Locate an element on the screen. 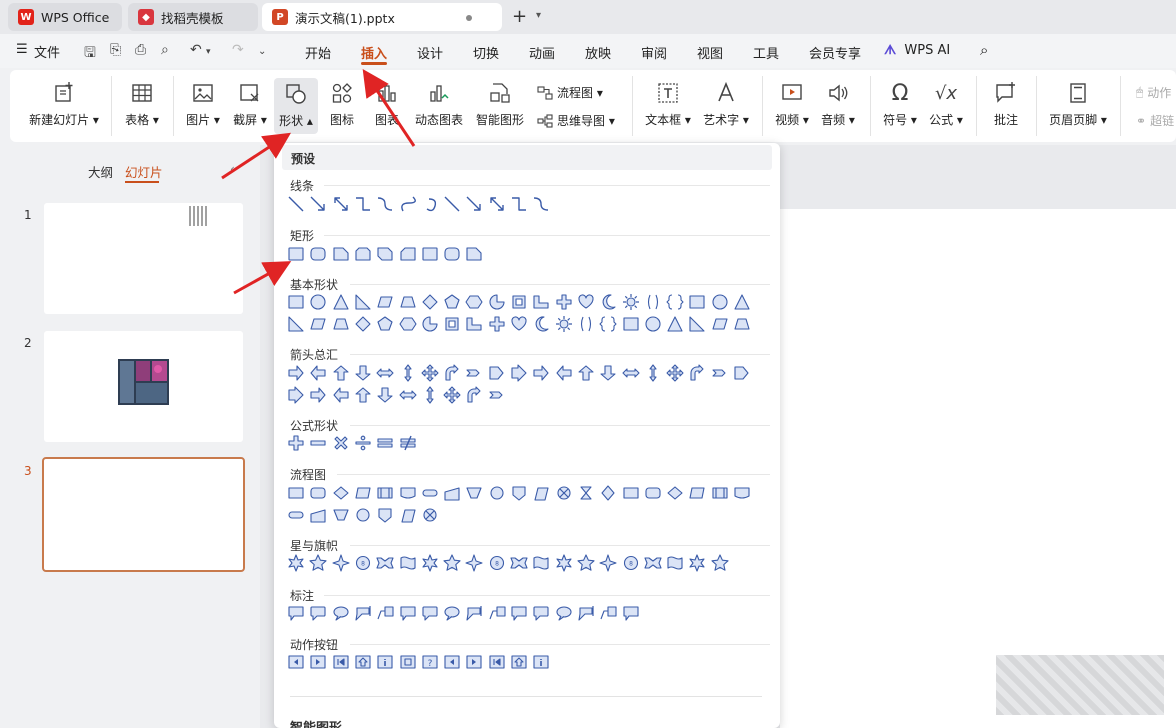  symbol-button: Ω 符号 ▾ is located at coordinates (900, 106).